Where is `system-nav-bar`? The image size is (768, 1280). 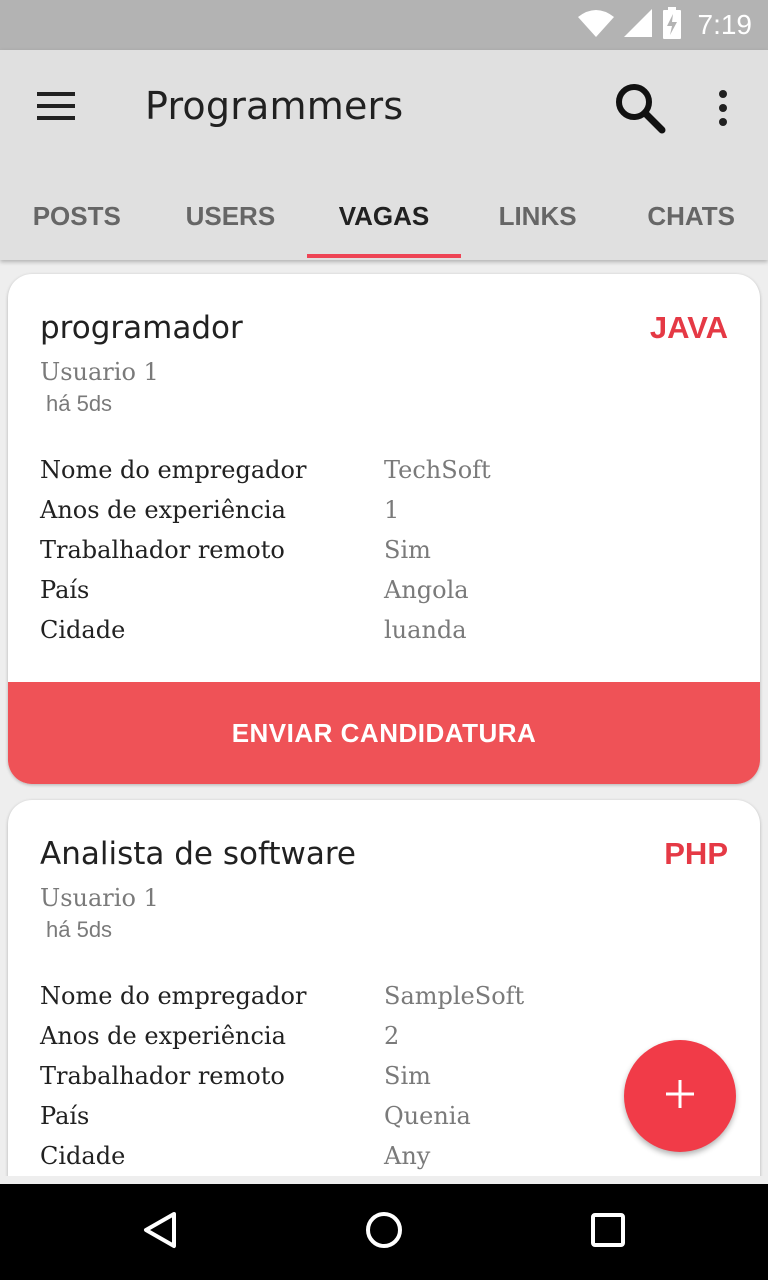
system-nav-bar is located at coordinates (384, 1232).